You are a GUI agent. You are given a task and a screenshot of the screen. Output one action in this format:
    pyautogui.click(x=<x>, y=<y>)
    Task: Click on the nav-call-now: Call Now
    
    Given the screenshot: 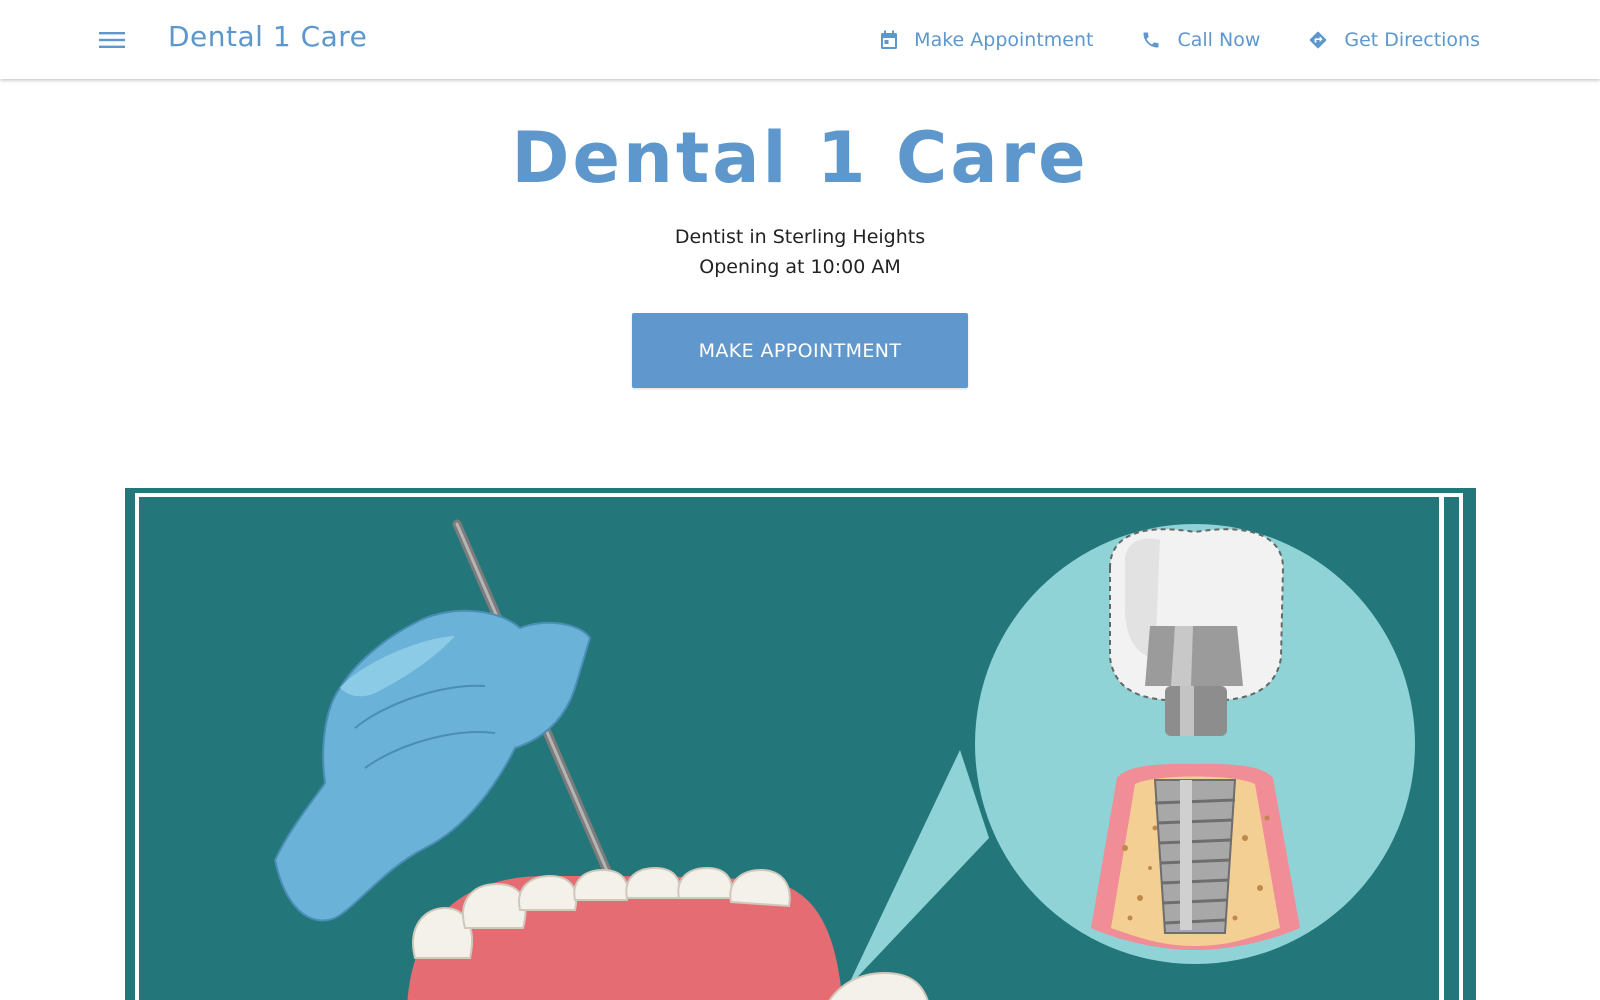 What is the action you would take?
    pyautogui.click(x=1200, y=40)
    